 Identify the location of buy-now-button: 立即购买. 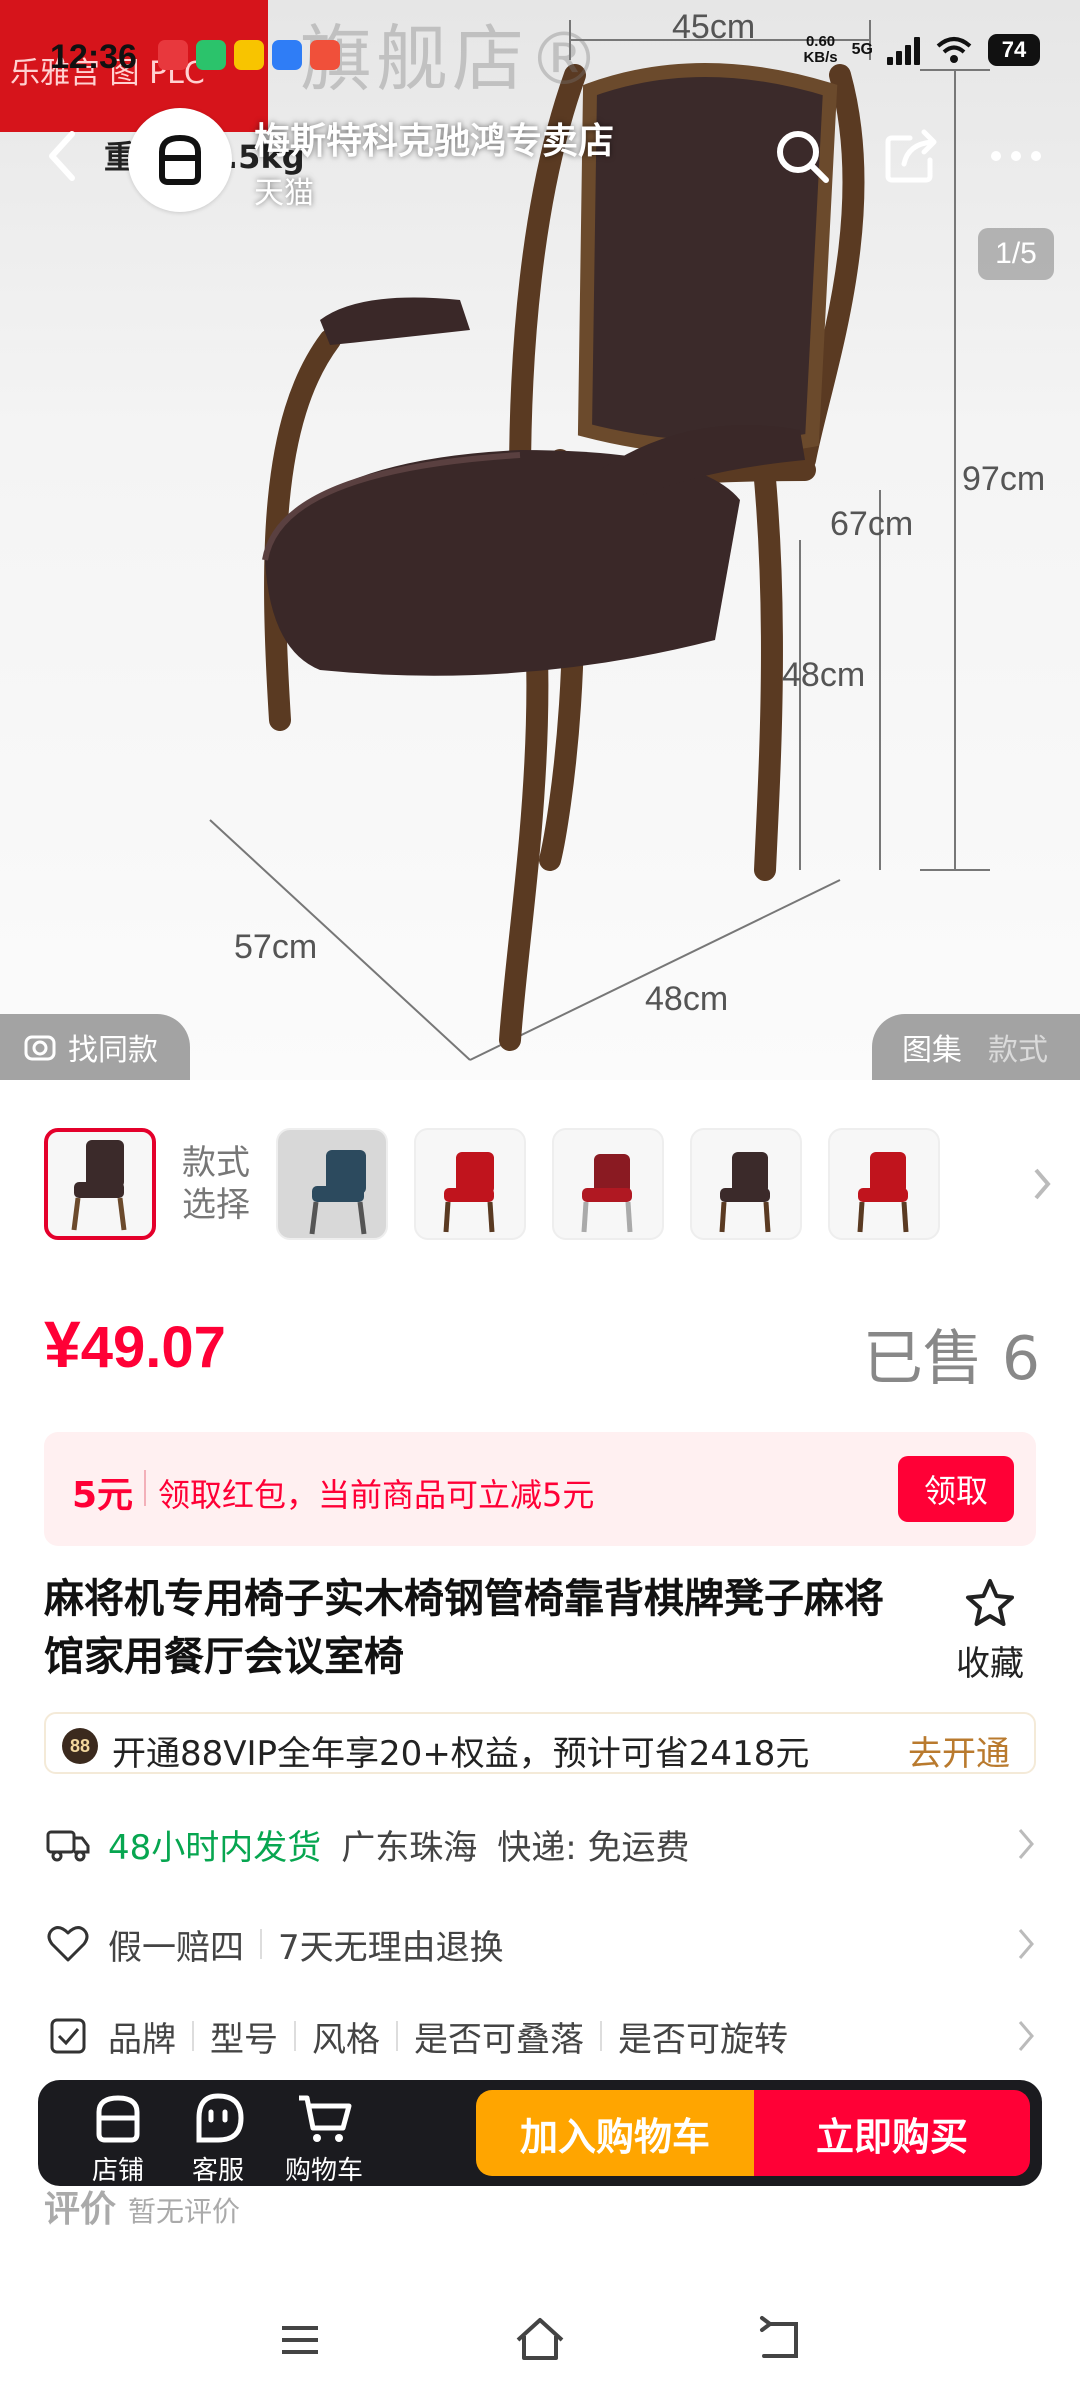
(892, 2133).